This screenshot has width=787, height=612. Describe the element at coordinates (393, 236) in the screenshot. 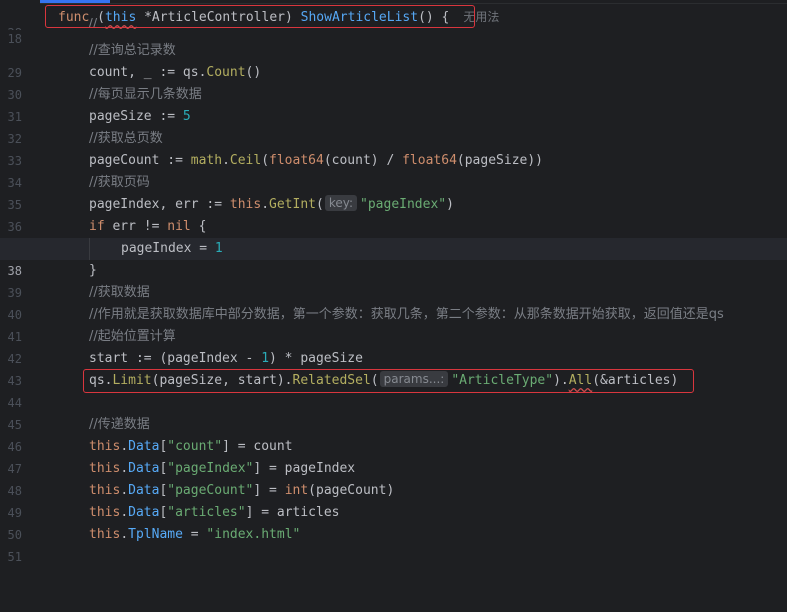

I see `code-line-37: 37 if err != nil {` at that location.